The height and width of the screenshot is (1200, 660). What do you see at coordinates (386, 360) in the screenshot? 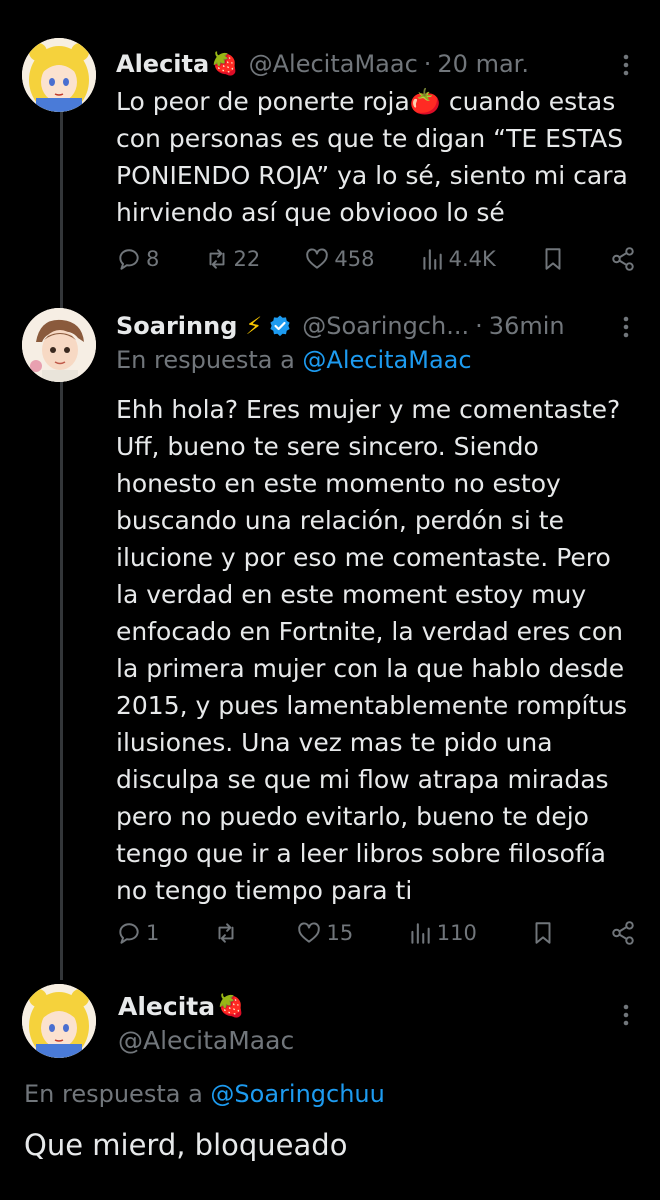
I see `reply-to-link: @AlecitaMaac` at bounding box center [386, 360].